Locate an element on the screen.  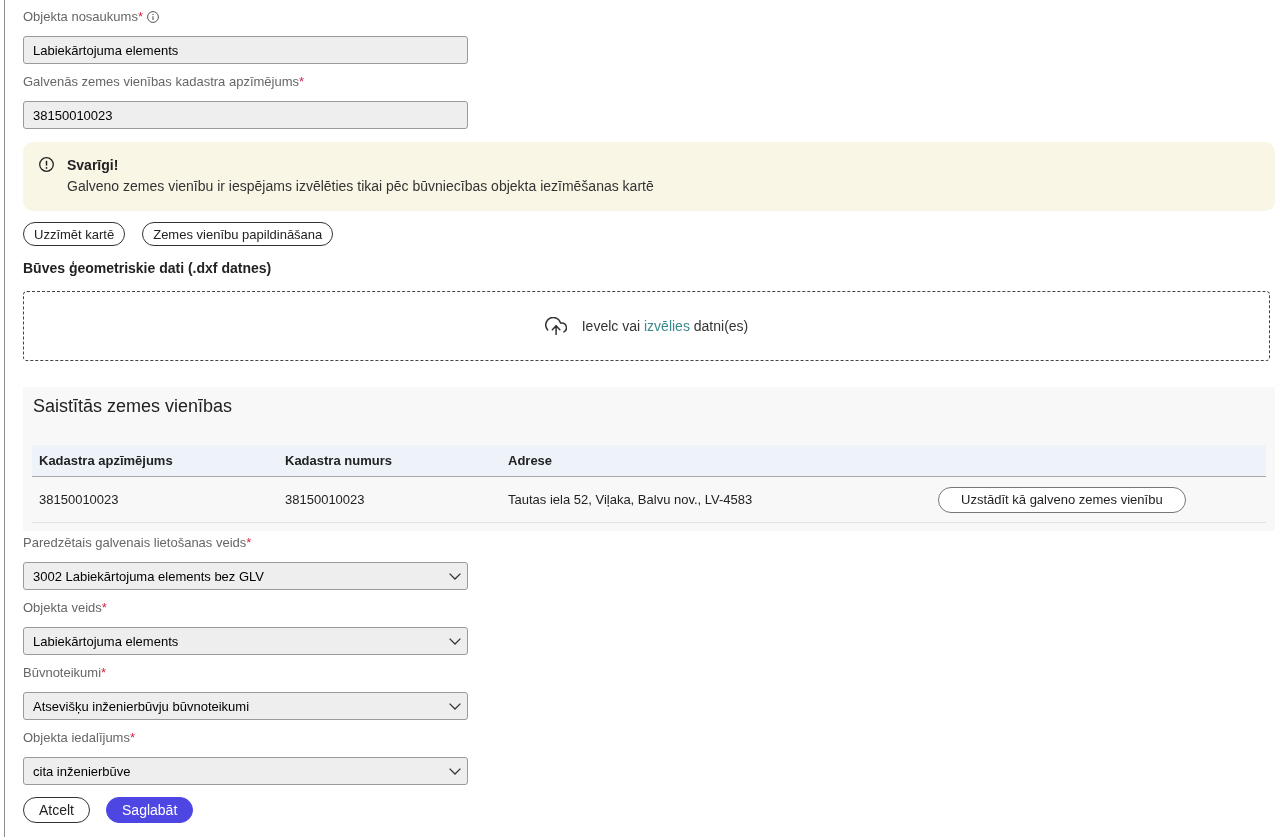
field-label: Objekta iedalījums* is located at coordinates (79, 738).